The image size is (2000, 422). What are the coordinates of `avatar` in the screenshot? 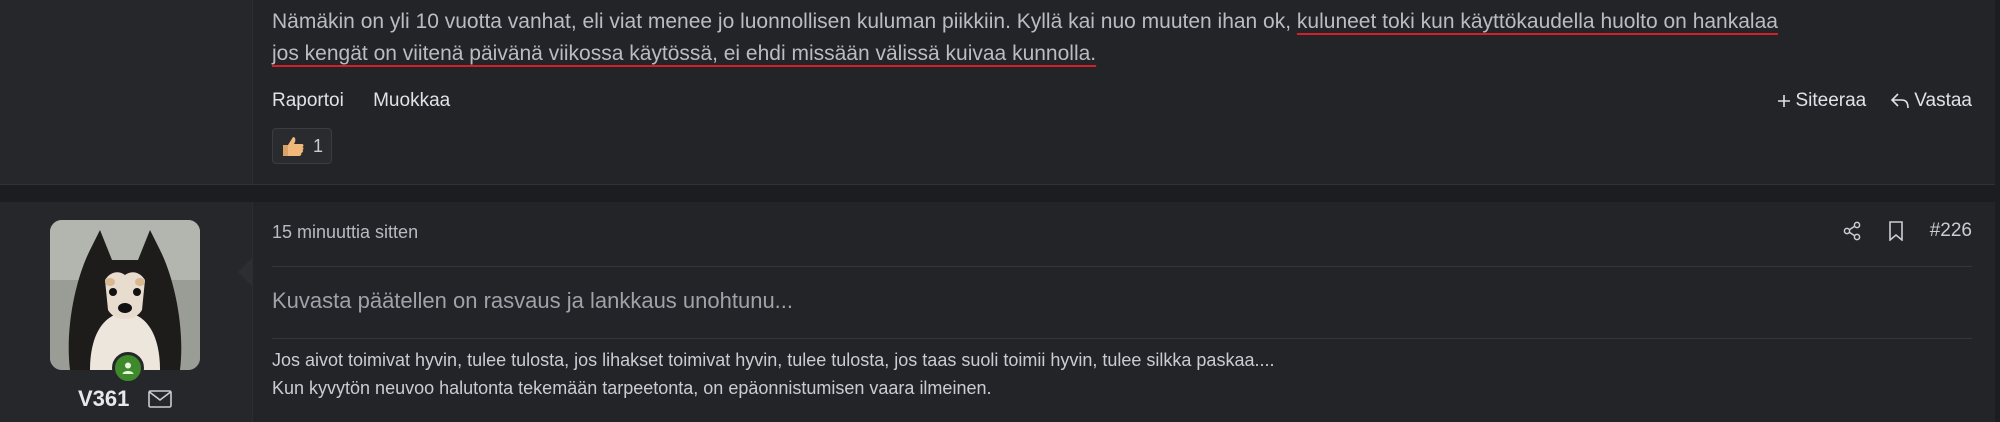 It's located at (125, 295).